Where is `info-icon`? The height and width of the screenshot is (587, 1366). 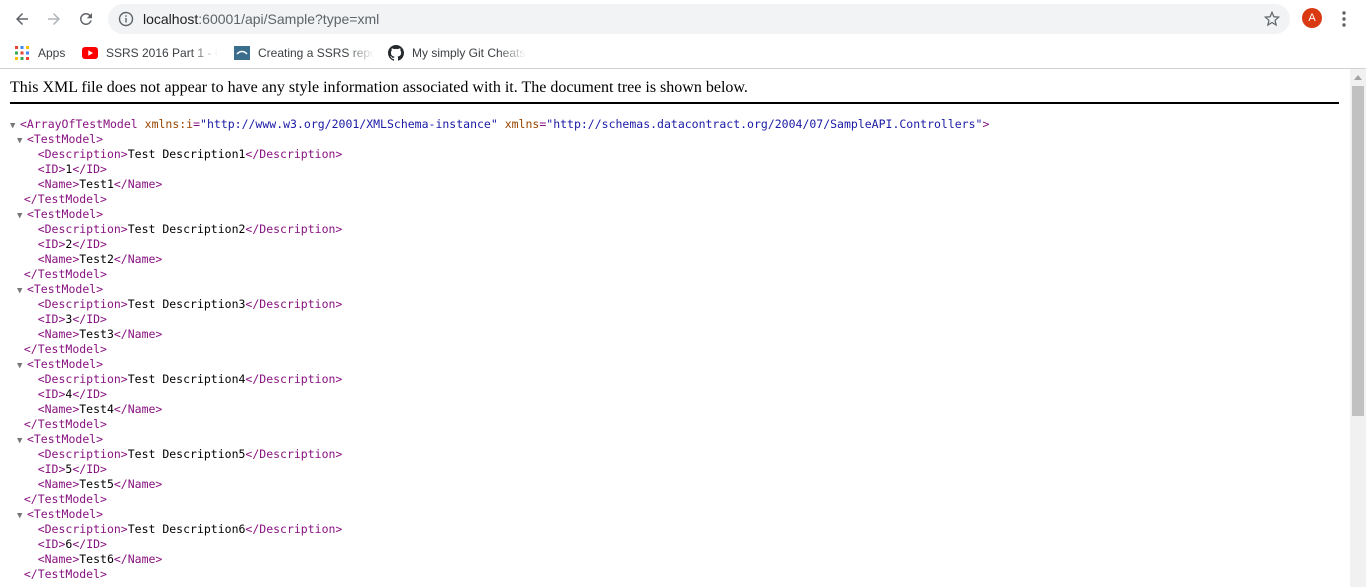
info-icon is located at coordinates (126, 19).